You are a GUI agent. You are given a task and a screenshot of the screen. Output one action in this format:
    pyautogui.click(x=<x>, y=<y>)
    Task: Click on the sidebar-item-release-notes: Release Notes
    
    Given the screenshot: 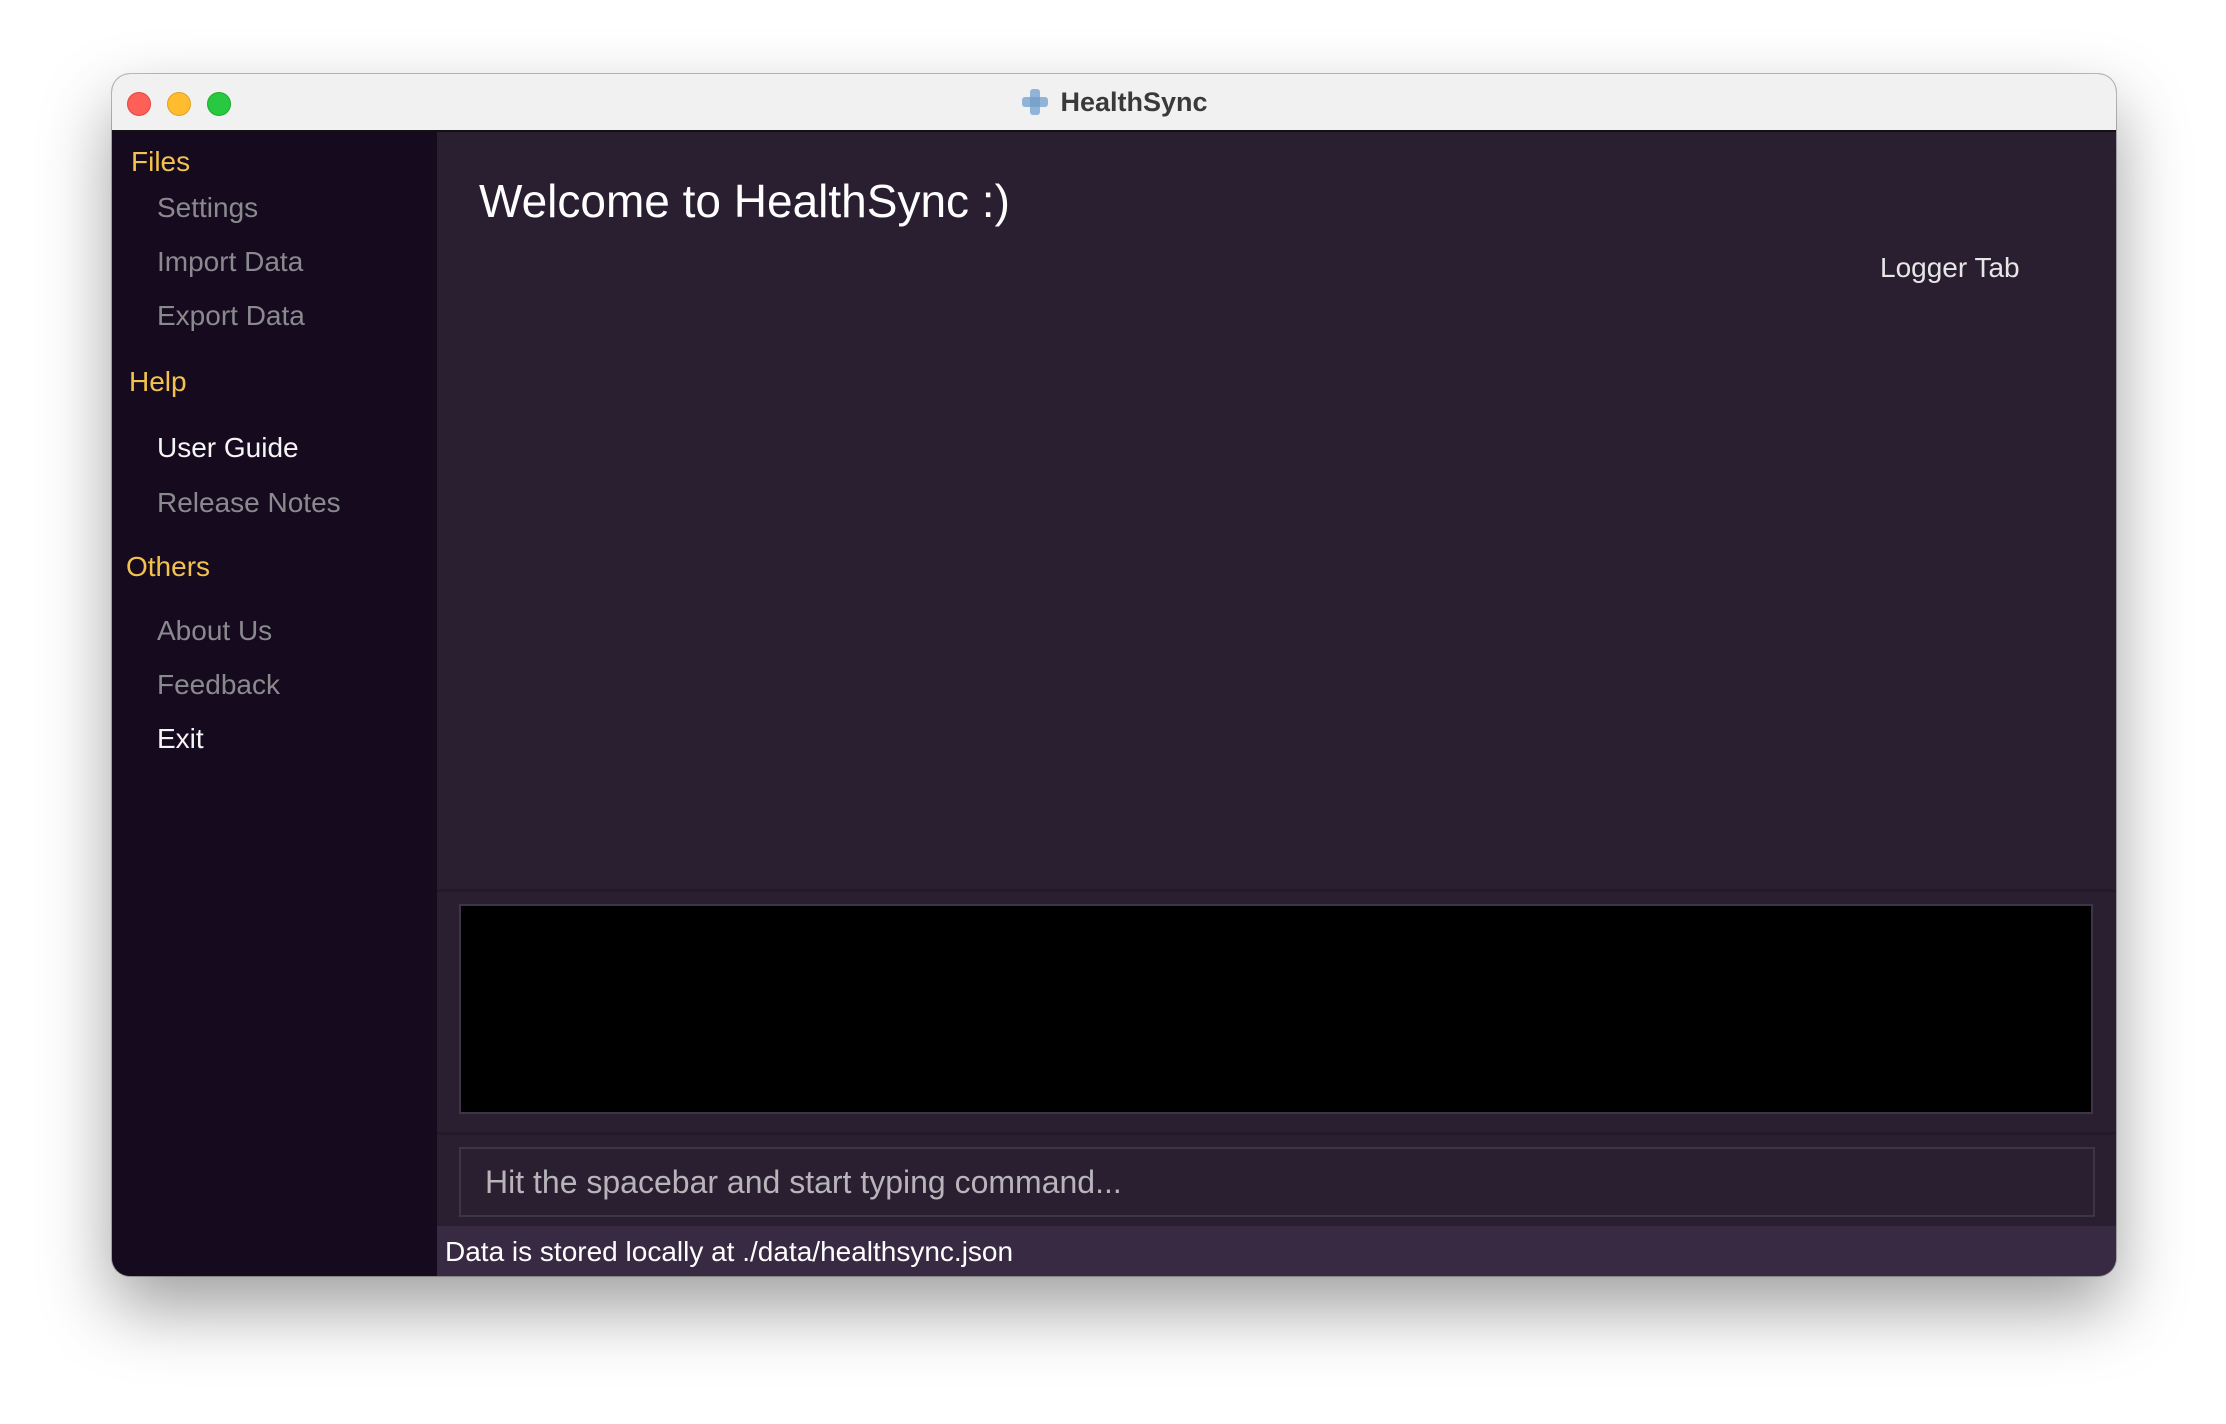 What is the action you would take?
    pyautogui.click(x=249, y=503)
    